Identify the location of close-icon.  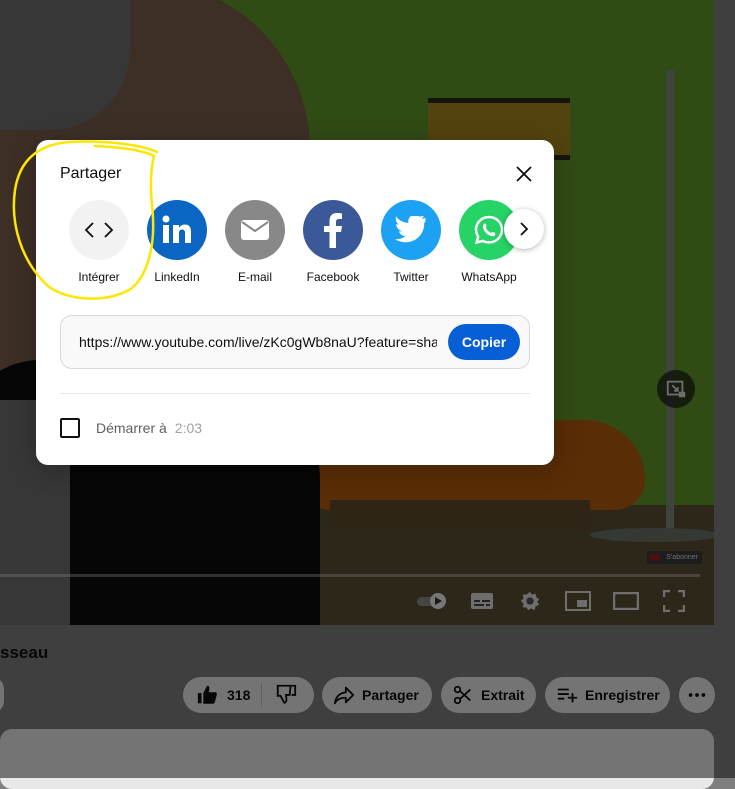
(524, 174).